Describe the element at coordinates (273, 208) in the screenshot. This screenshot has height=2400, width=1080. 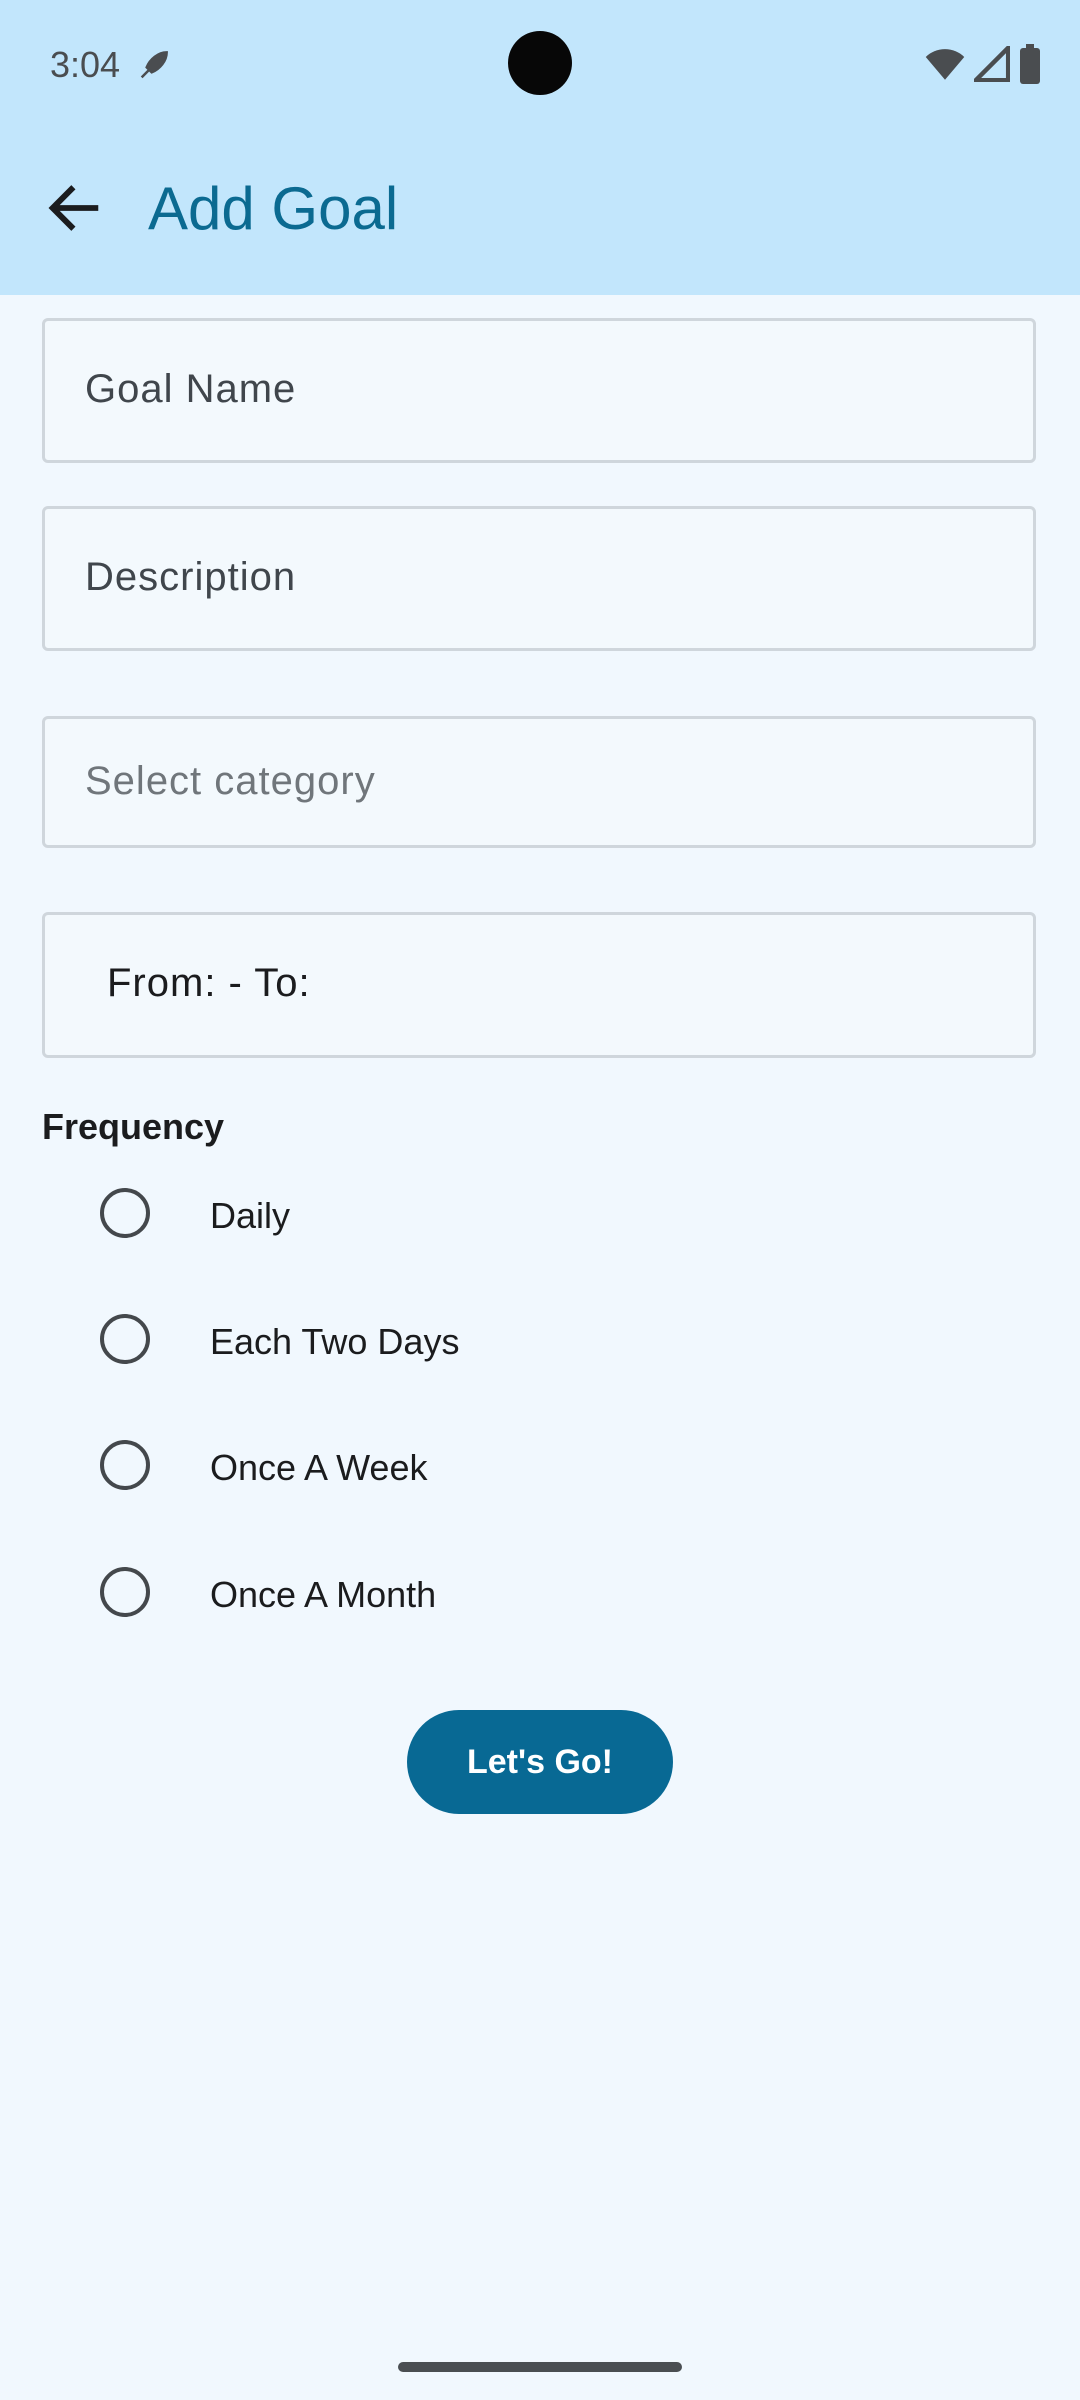
I see `page-title: Add Goal` at that location.